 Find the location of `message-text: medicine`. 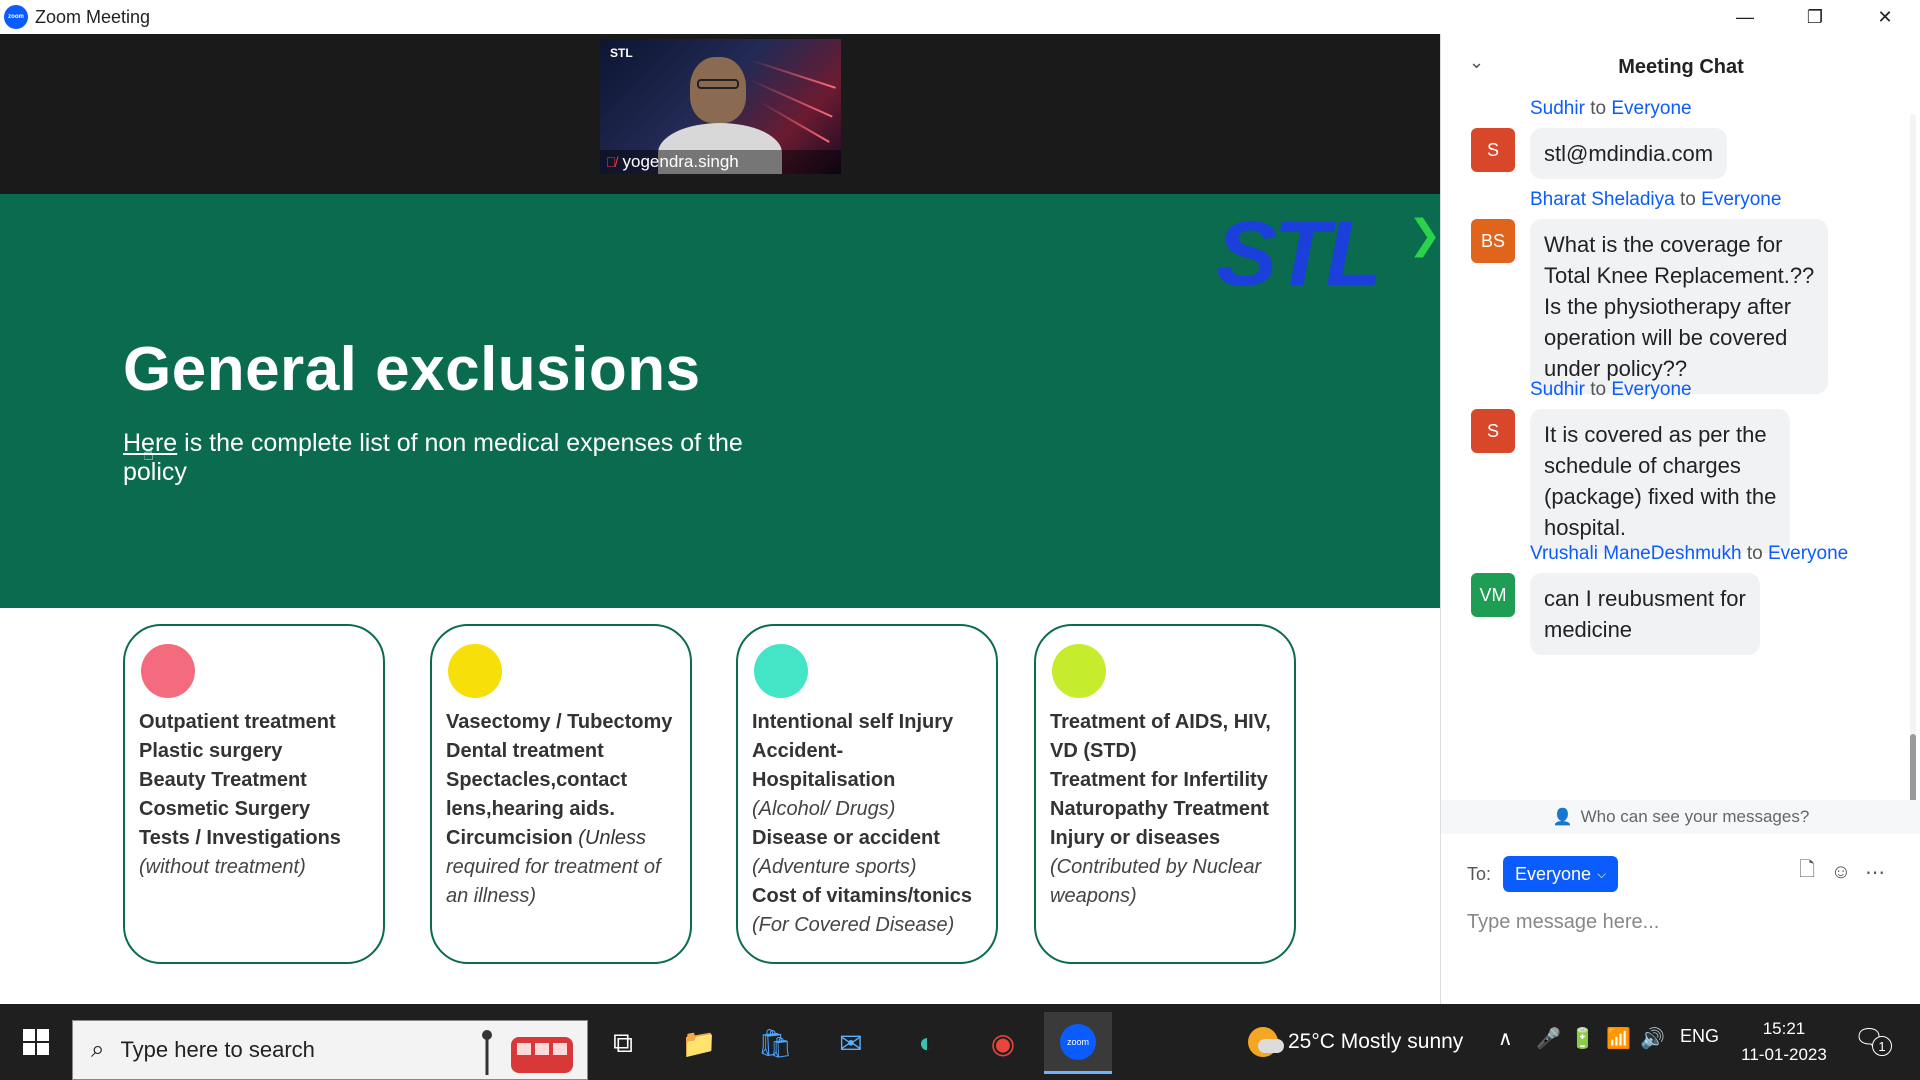

message-text: medicine is located at coordinates (1588, 629).